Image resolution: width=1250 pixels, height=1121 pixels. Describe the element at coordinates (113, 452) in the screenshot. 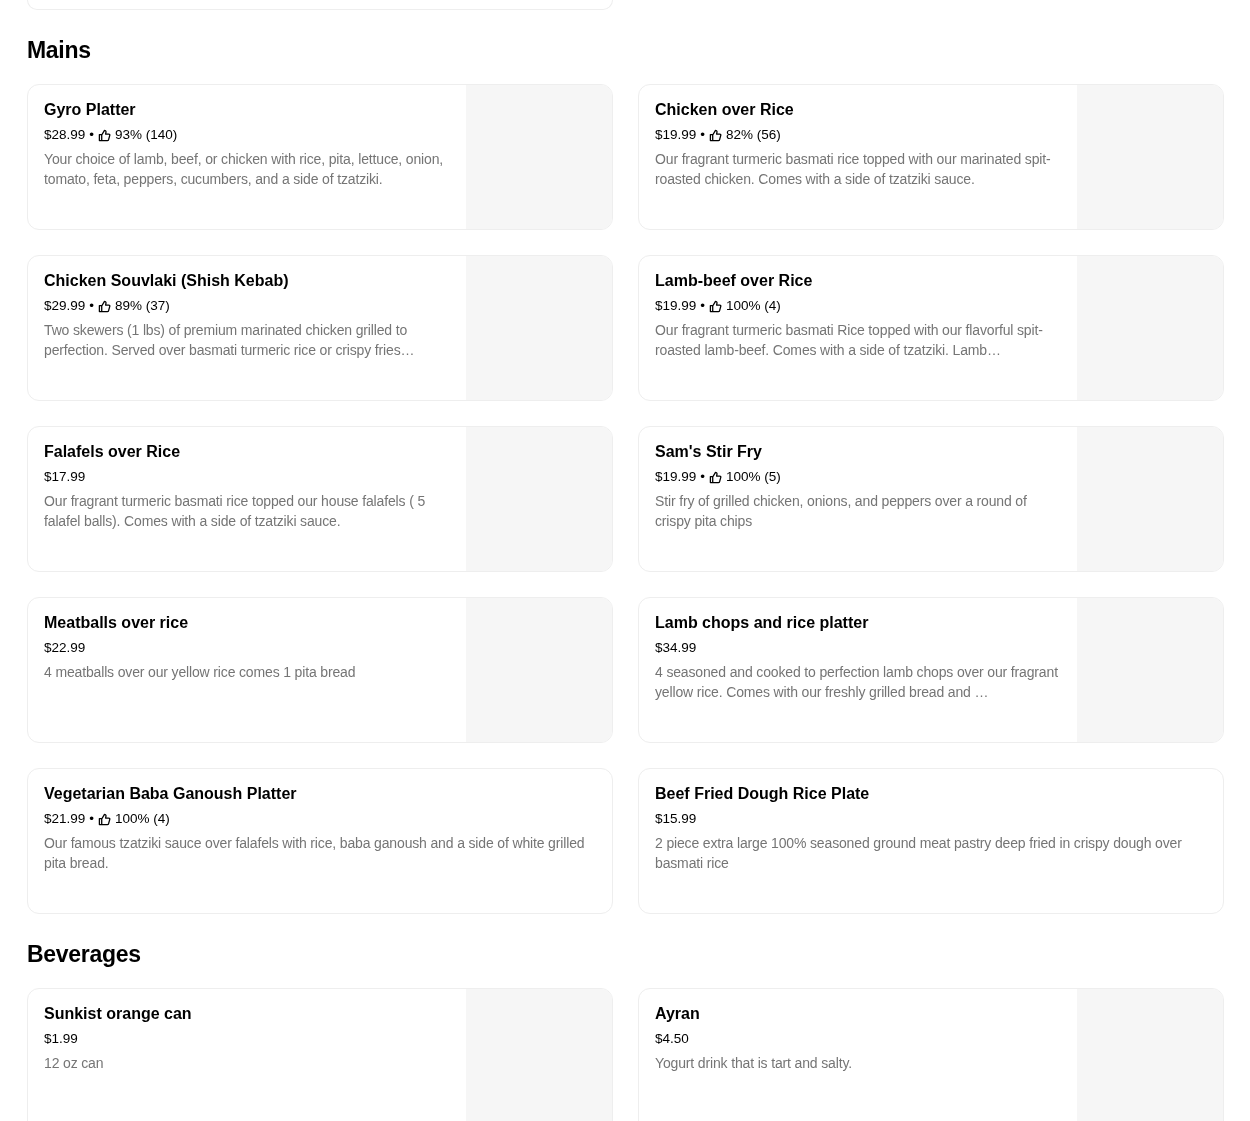

I see `item-name: Falafels over Rice` at that location.